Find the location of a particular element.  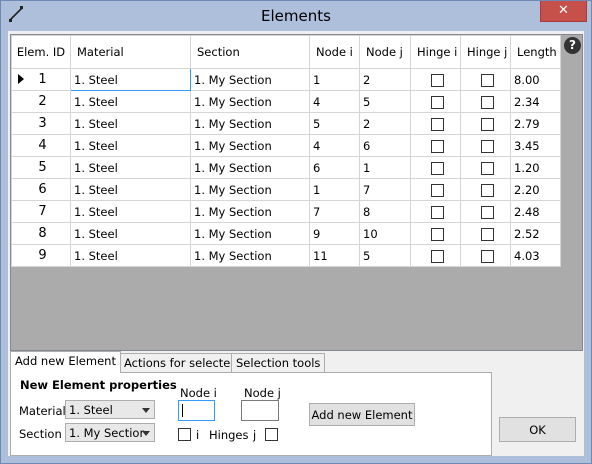

table-row: 8 1. Steel 1. My Section 9 10 2.52 is located at coordinates (286, 233).